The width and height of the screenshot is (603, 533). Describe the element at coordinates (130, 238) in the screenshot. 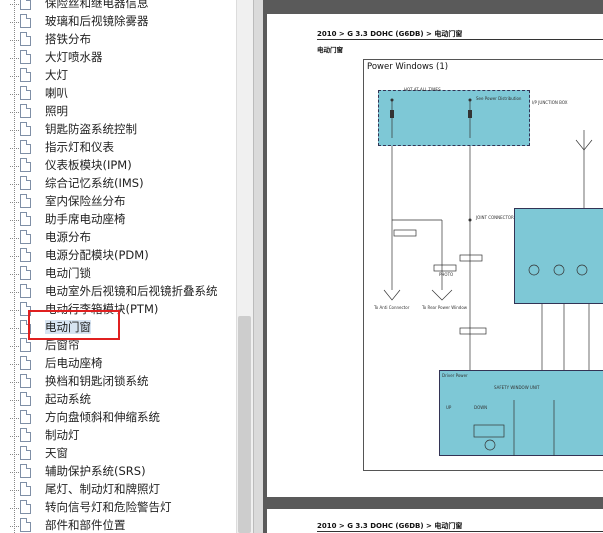

I see `nav-item: 电源分布` at that location.